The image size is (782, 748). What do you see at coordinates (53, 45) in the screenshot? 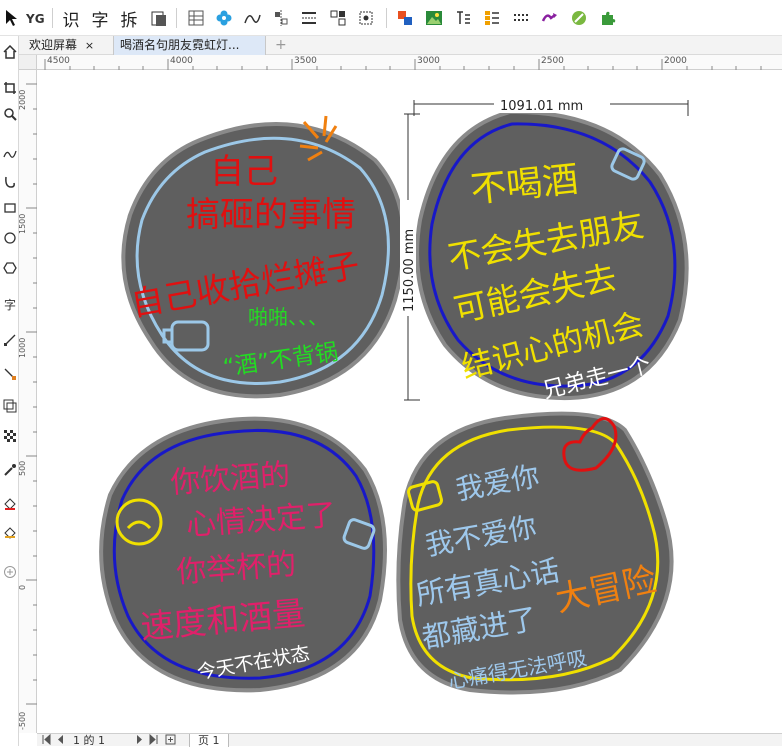
I see `tab-welcome-label: 欢迎屏幕` at bounding box center [53, 45].